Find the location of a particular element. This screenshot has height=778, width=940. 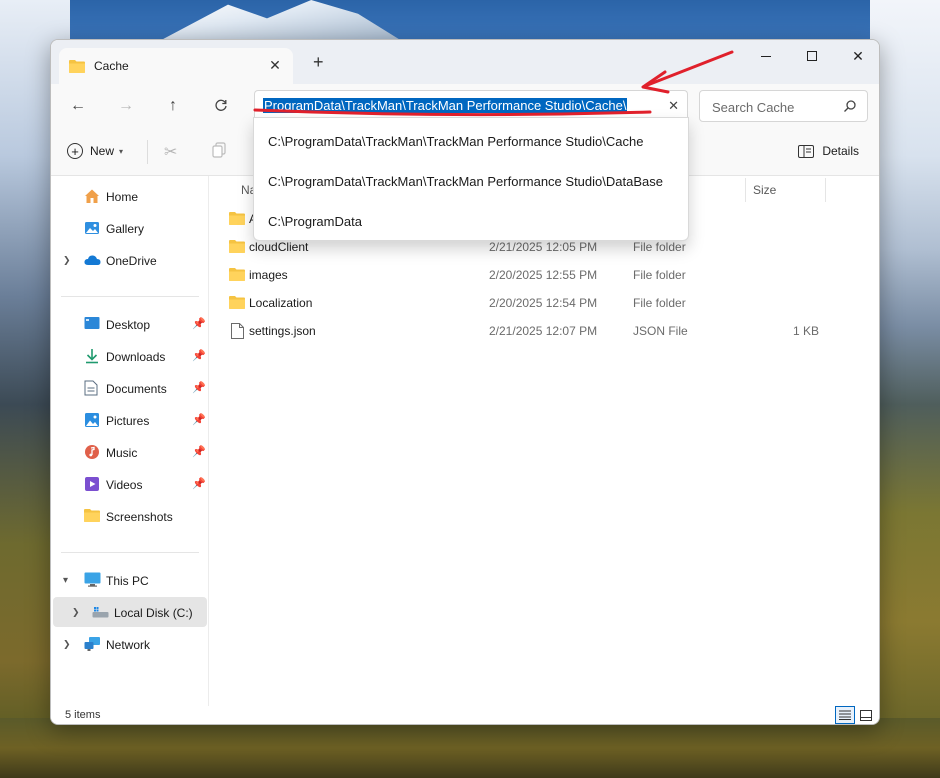

sidebar-item-videos: Videos 📌 is located at coordinates (130, 484).